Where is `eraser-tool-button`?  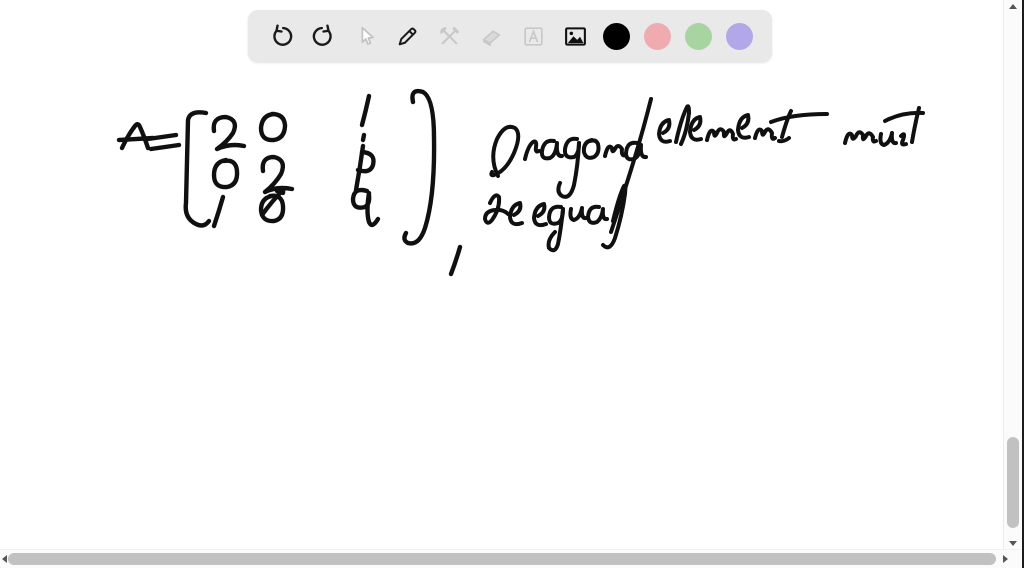
eraser-tool-button is located at coordinates (491, 36).